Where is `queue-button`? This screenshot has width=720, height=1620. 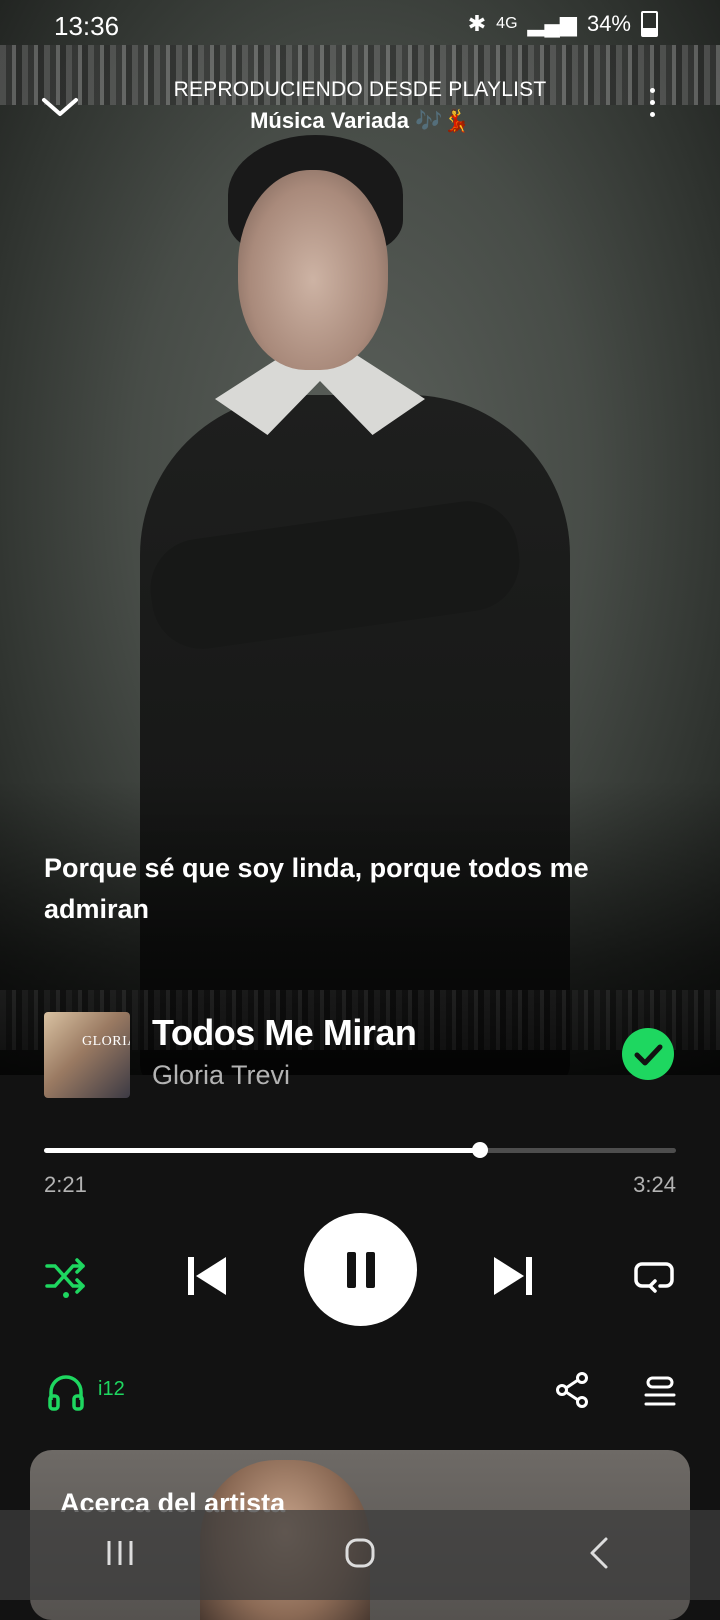
queue-button is located at coordinates (660, 1392).